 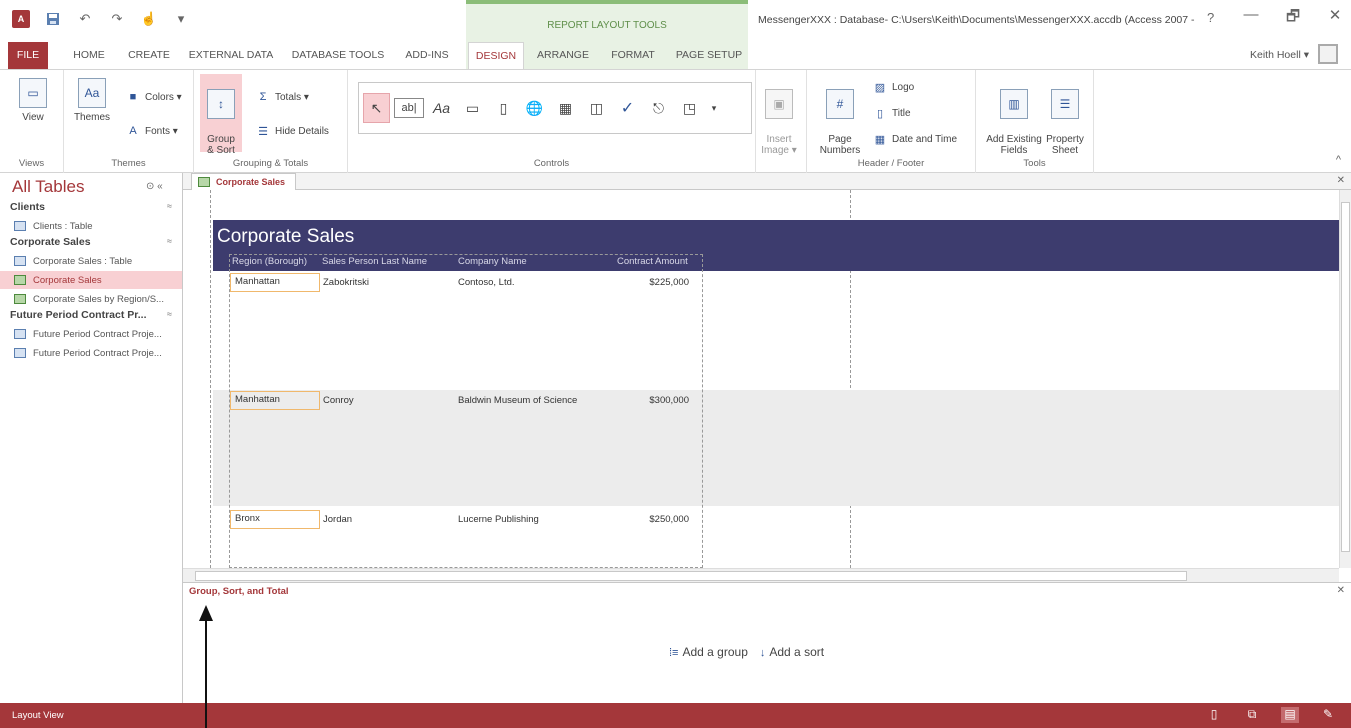 What do you see at coordinates (517, 400) in the screenshot?
I see `company-cell: Baldwin Museum of Science` at bounding box center [517, 400].